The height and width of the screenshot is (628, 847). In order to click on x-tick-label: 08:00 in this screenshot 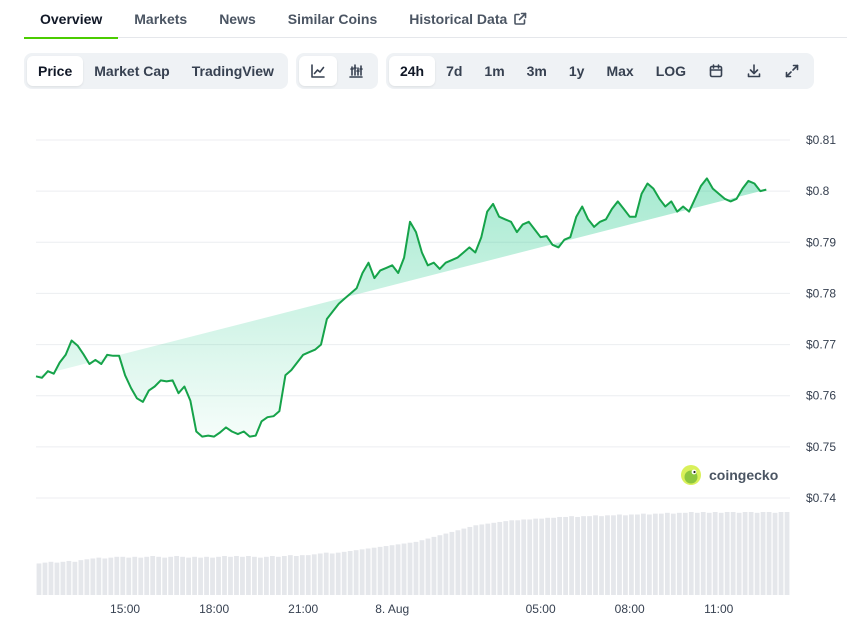, I will do `click(630, 609)`.